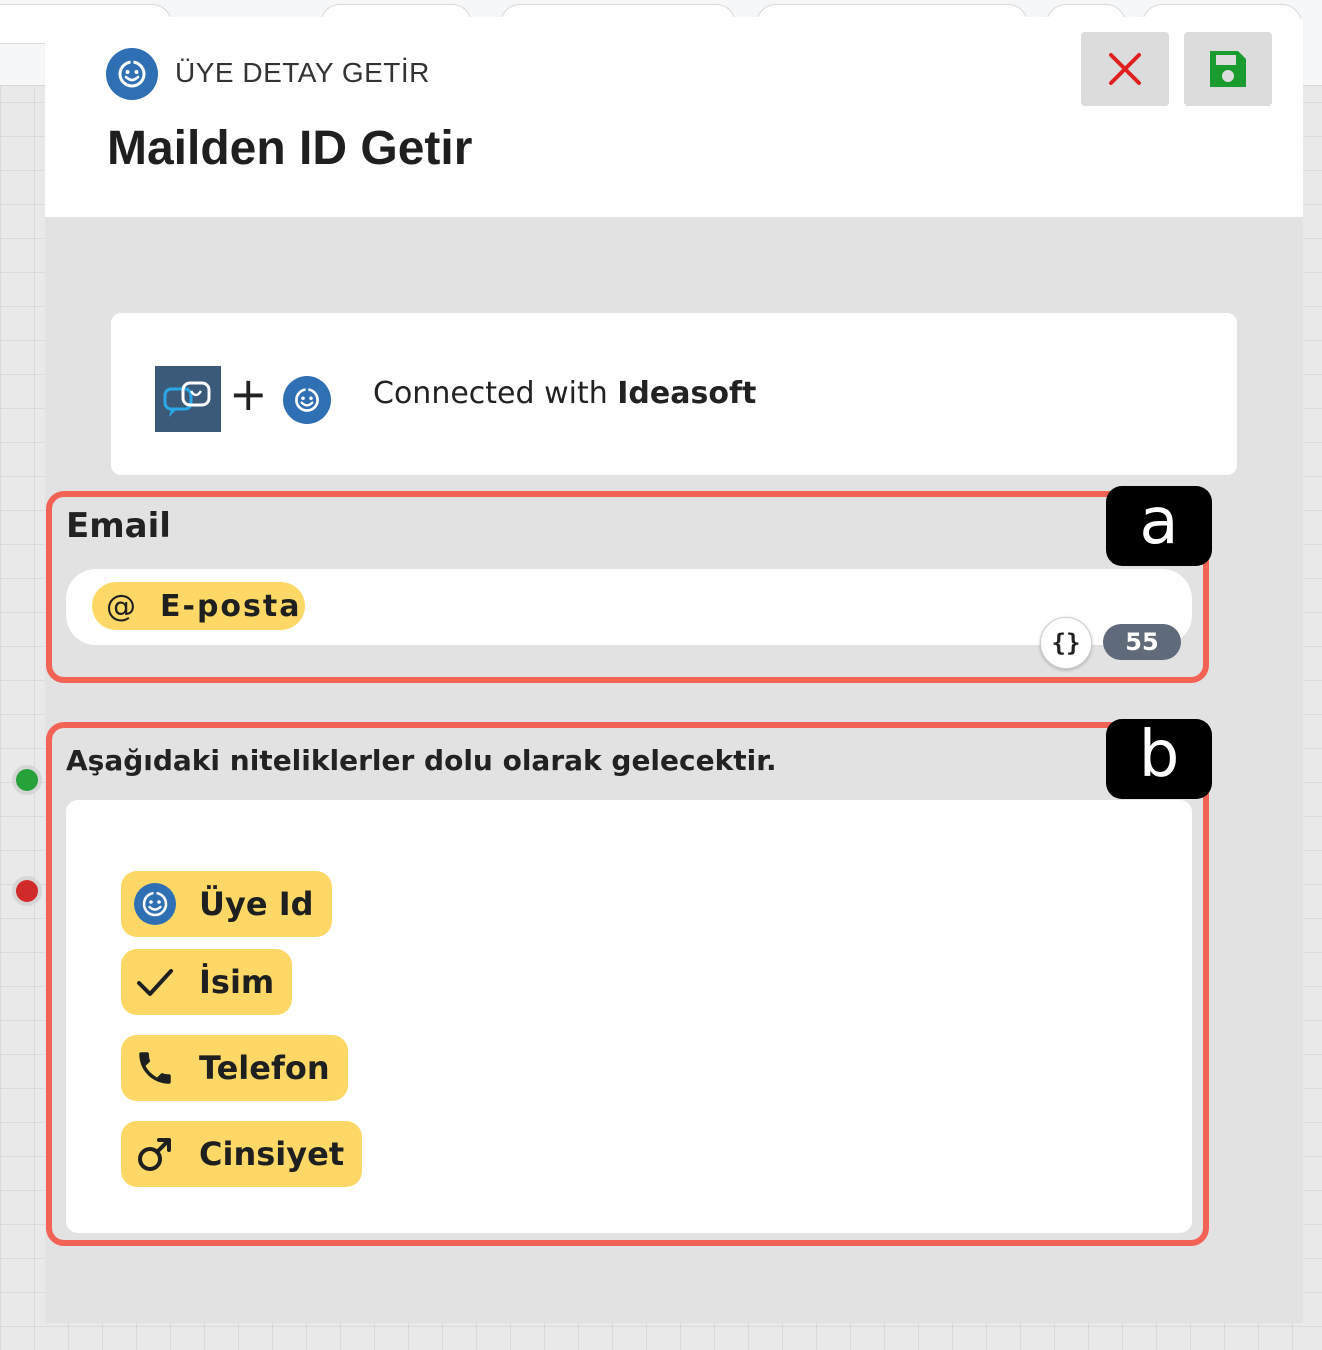 This screenshot has width=1322, height=1350. Describe the element at coordinates (1159, 526) in the screenshot. I see `annotation-marker-a: a` at that location.